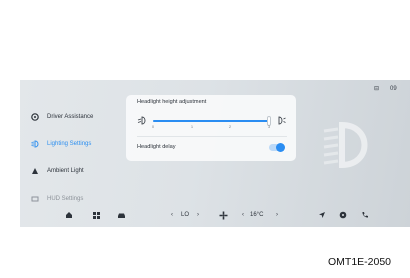  I want to click on fan-speed-value: LO, so click(185, 215).